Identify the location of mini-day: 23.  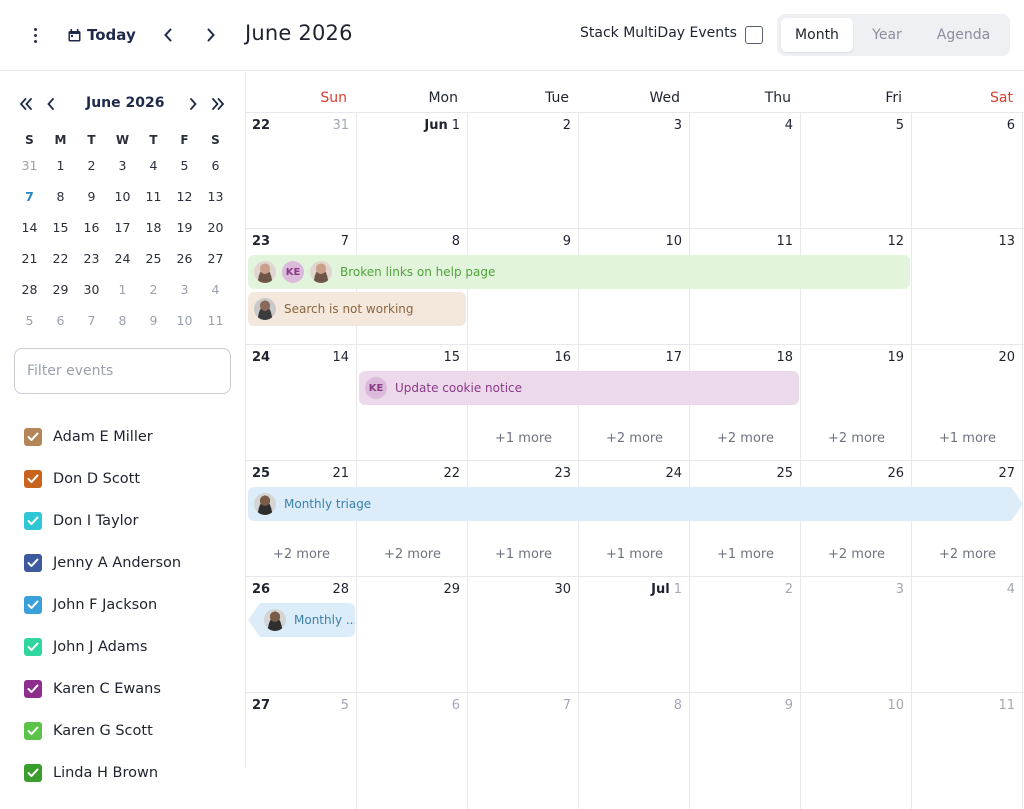
(91, 258).